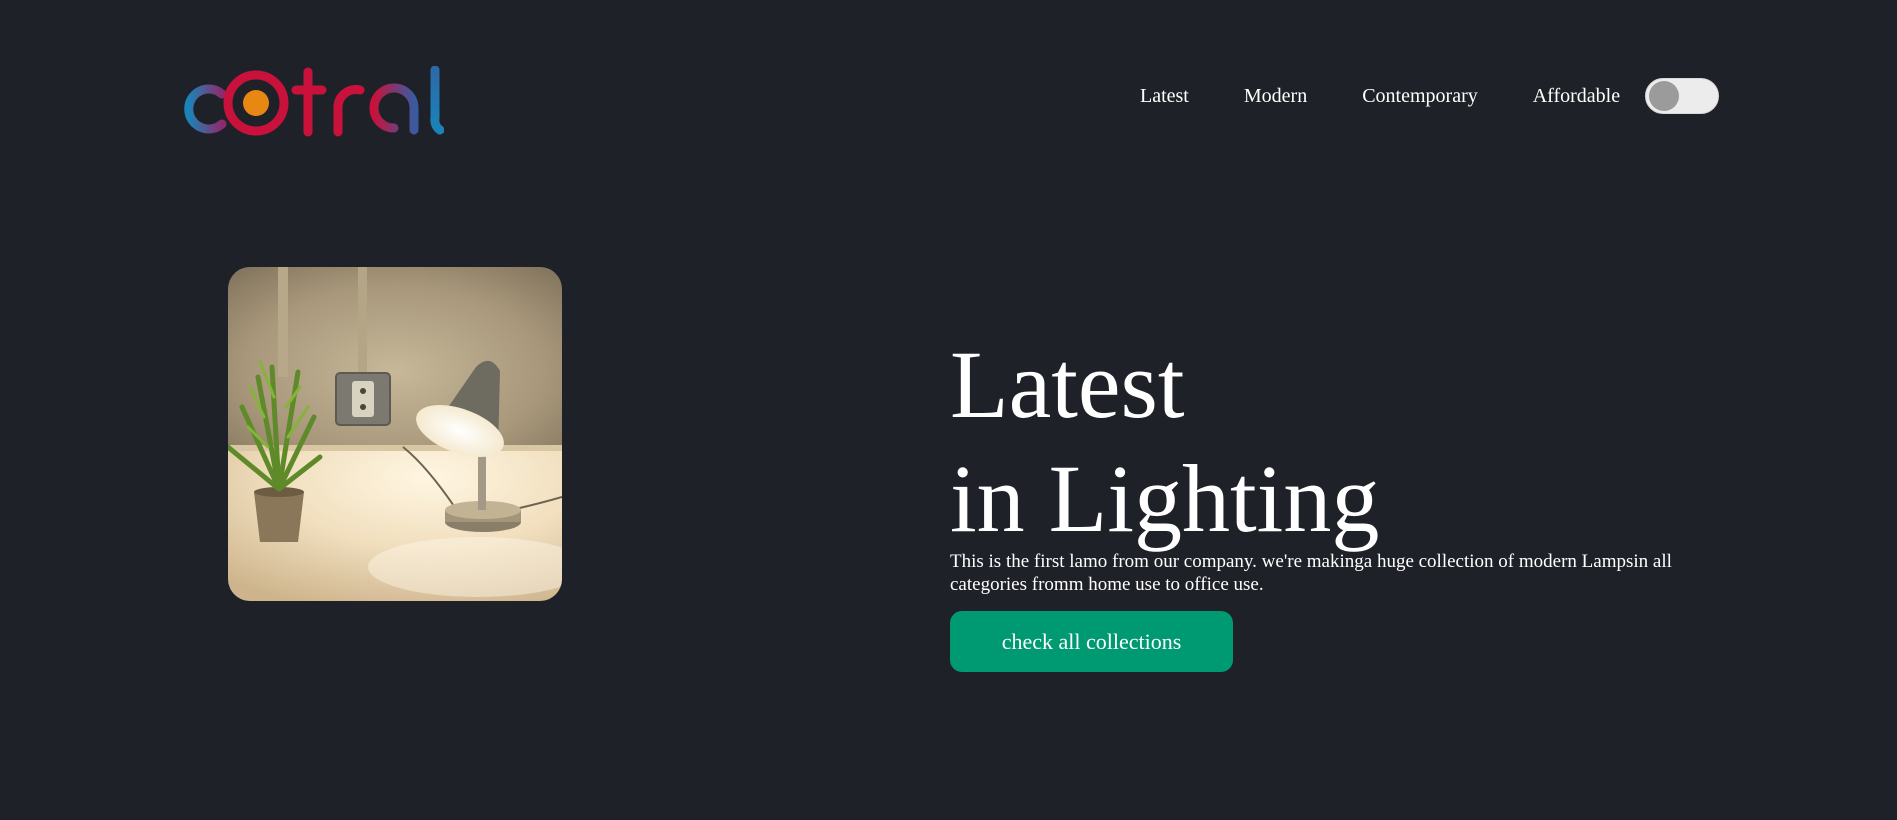  What do you see at coordinates (1330, 442) in the screenshot?
I see `hero-heading: Latest in Lighting` at bounding box center [1330, 442].